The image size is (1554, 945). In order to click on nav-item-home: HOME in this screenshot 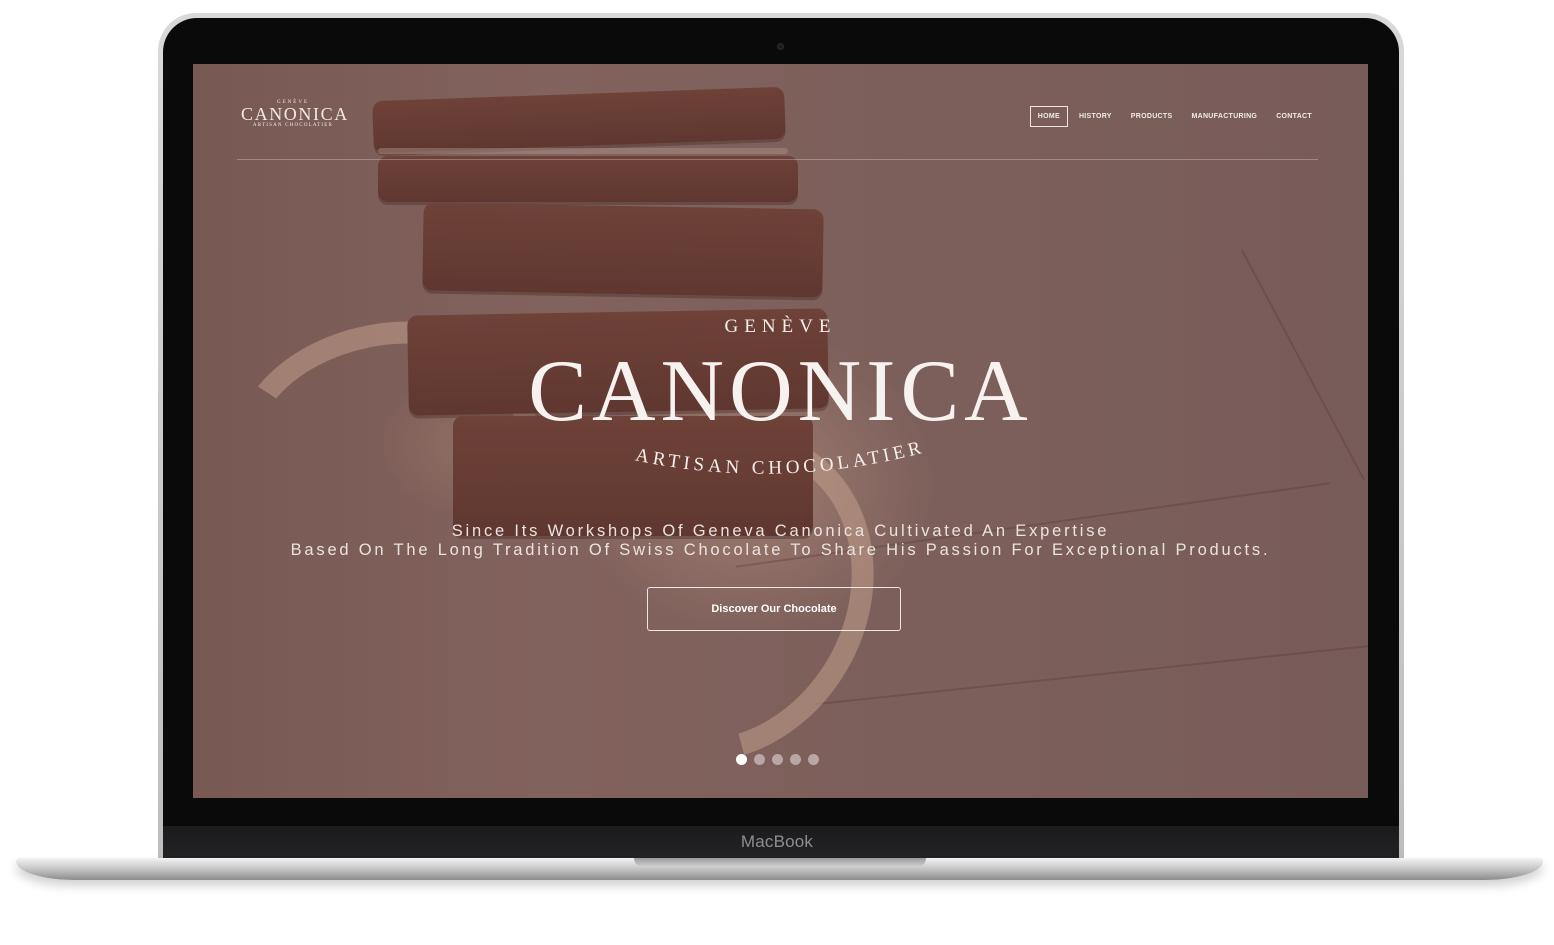, I will do `click(1048, 116)`.